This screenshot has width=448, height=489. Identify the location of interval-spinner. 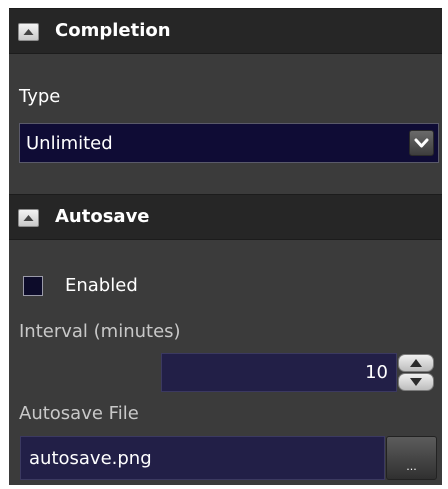
(416, 372).